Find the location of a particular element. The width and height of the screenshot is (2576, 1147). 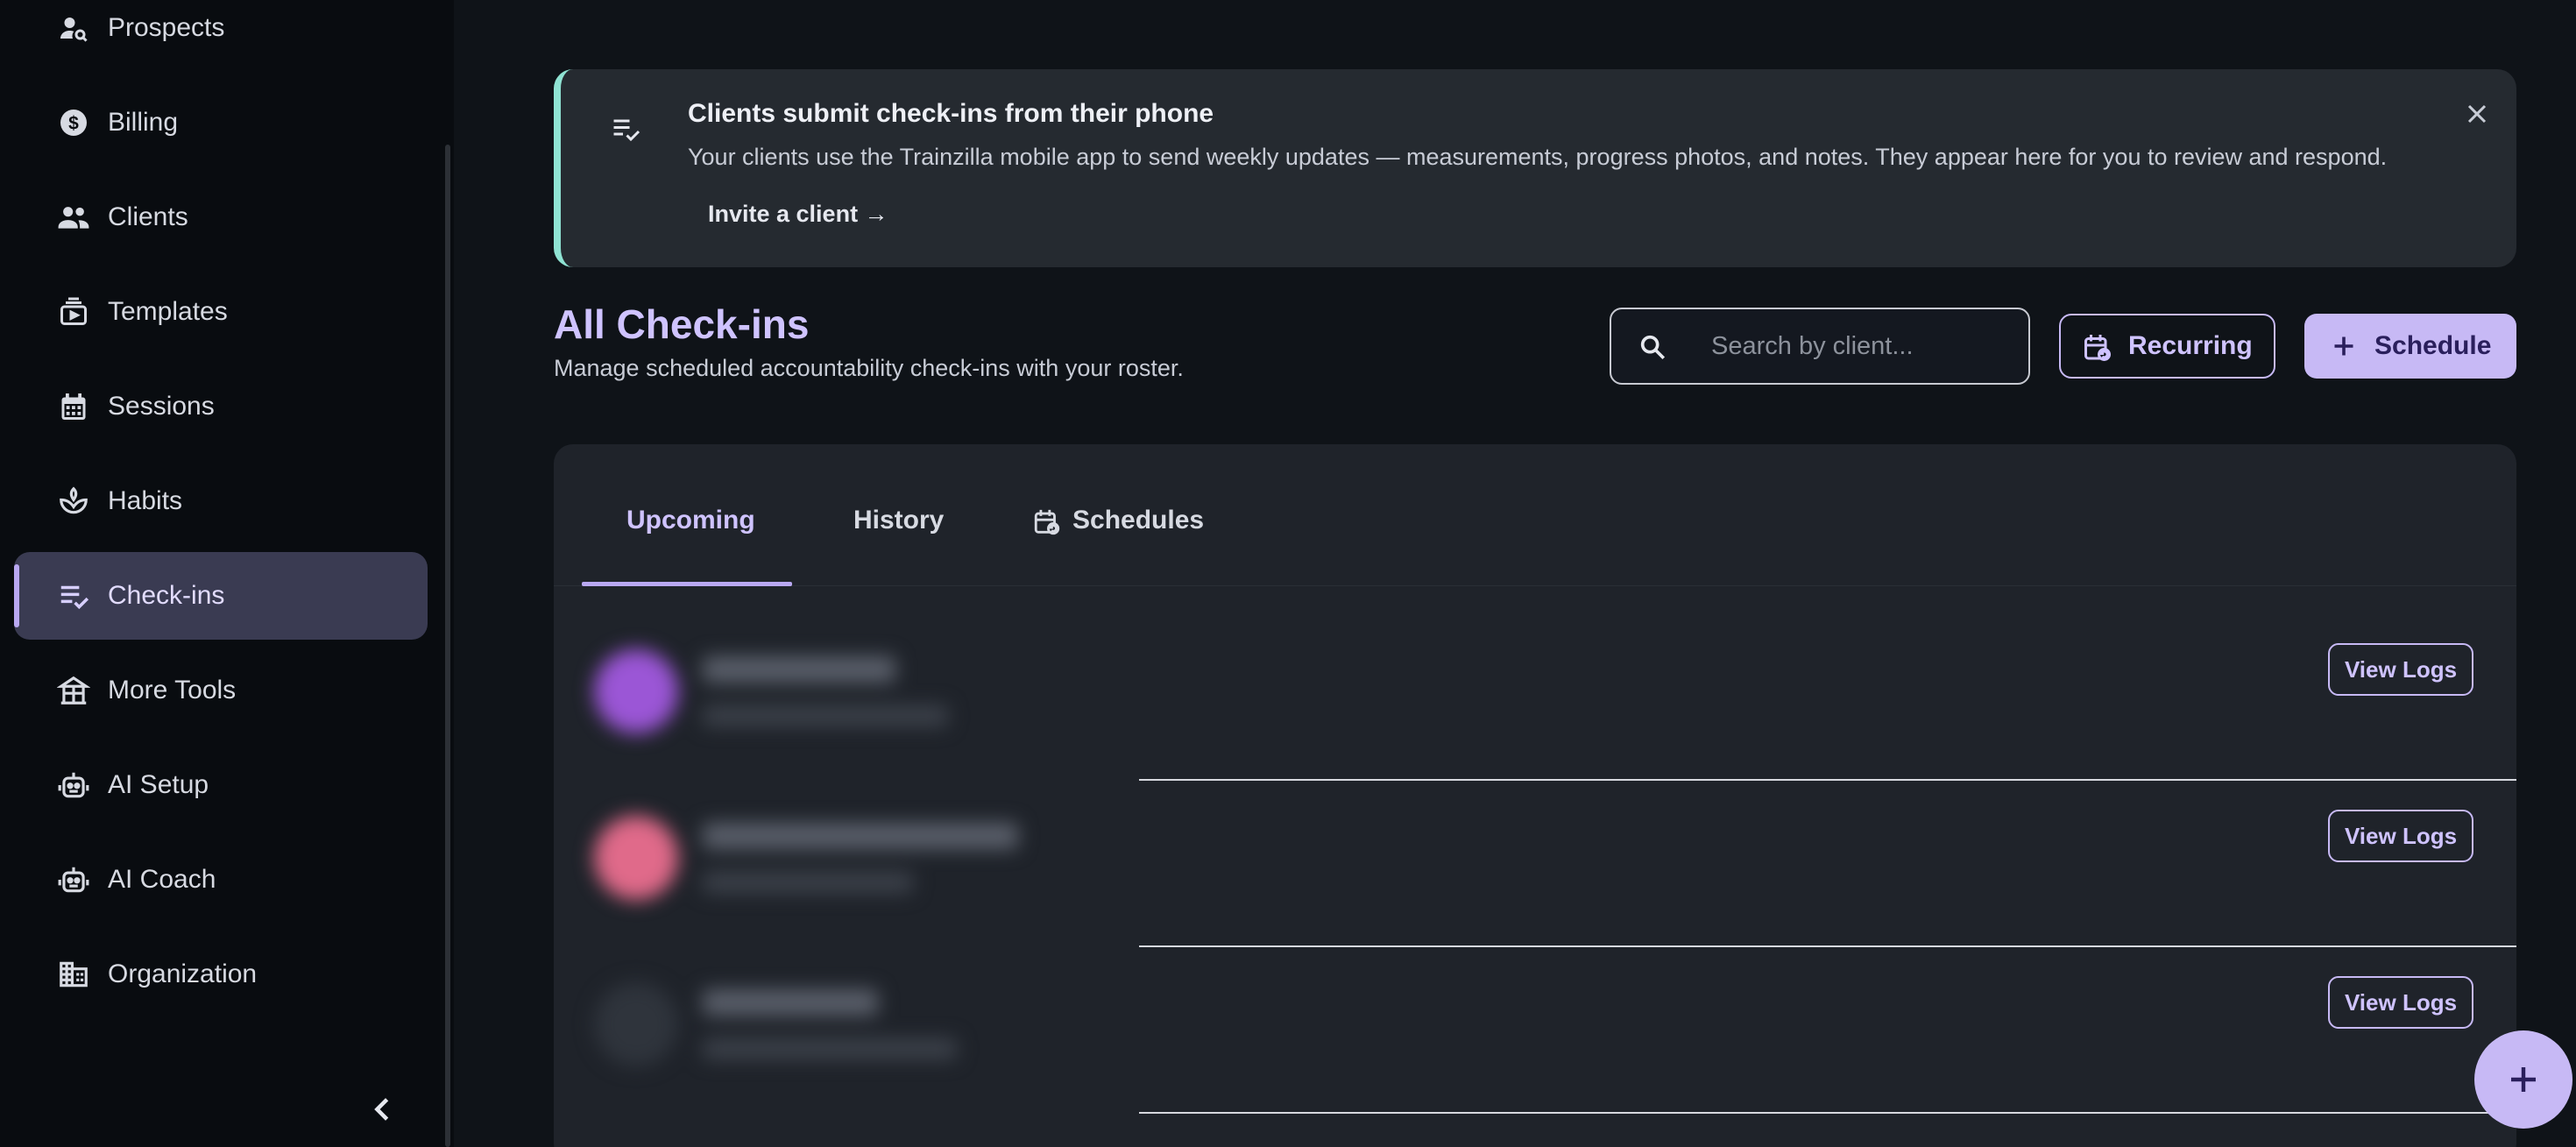

billing-icon: $ is located at coordinates (73, 122).